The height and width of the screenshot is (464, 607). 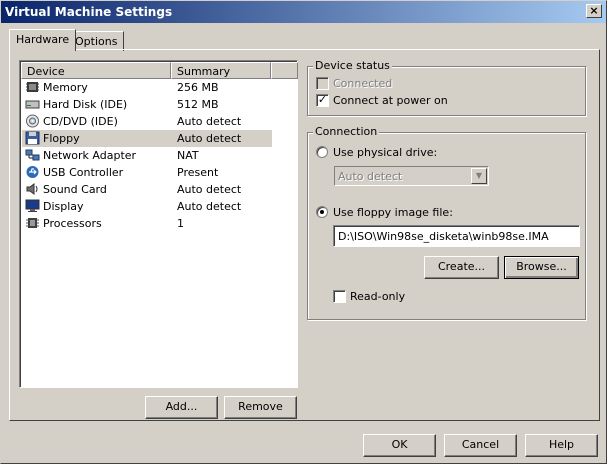 What do you see at coordinates (393, 212) in the screenshot?
I see `use-floppy-image-label: Use floppy image file:` at bounding box center [393, 212].